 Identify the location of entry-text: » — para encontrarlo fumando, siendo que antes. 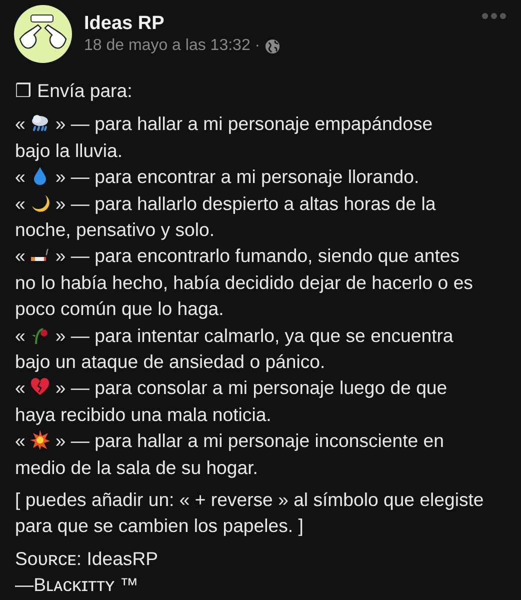
(257, 255).